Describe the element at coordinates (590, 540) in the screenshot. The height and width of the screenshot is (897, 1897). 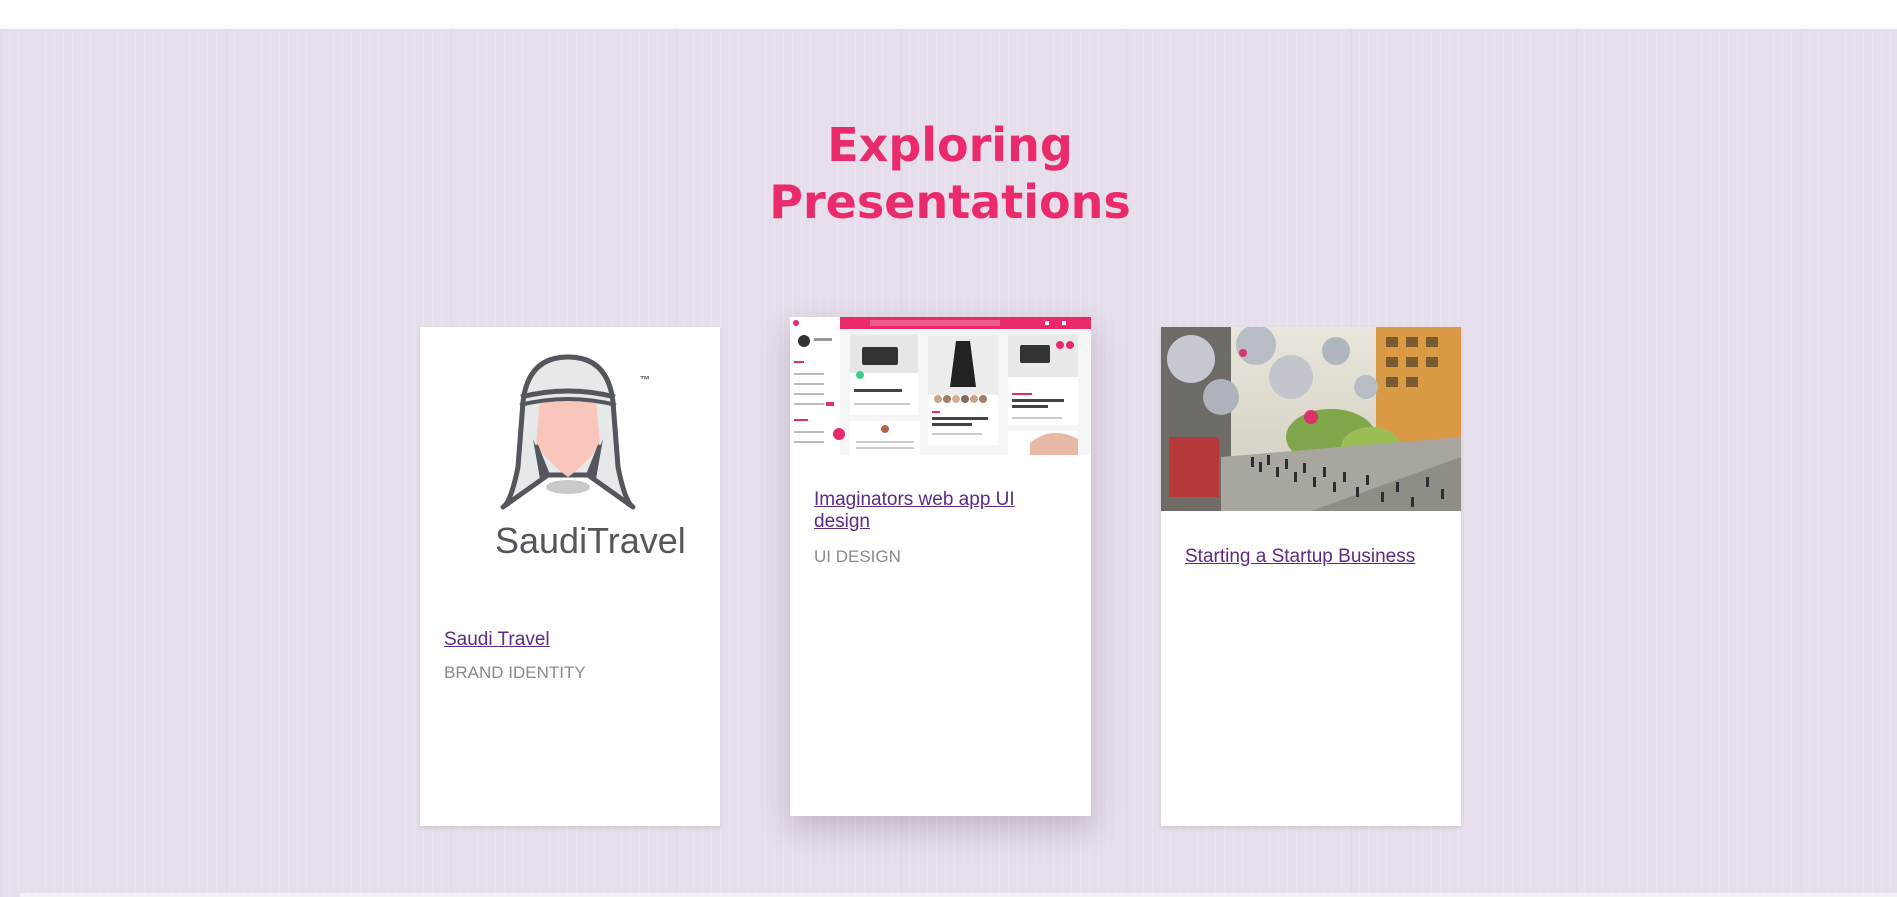
I see `saudi-travel-logo-text: SaudiTravel` at that location.